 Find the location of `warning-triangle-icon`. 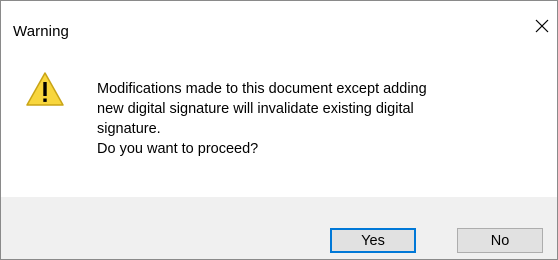

warning-triangle-icon is located at coordinates (45, 89).